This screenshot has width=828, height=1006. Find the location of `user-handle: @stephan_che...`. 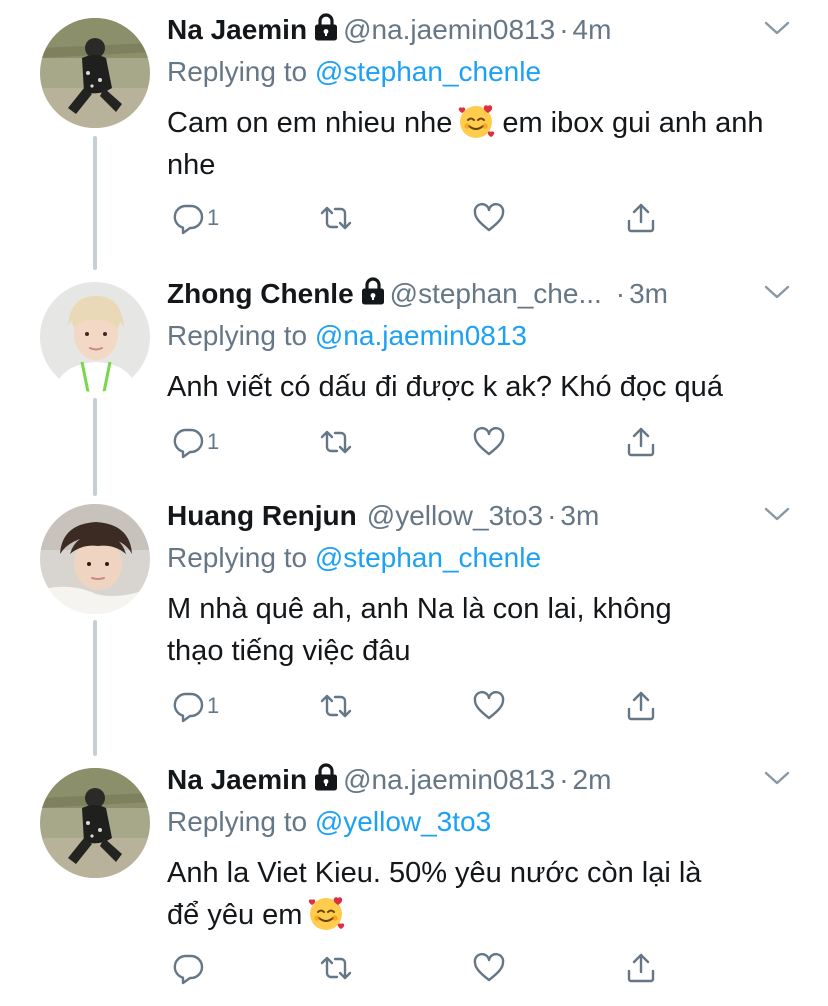

user-handle: @stephan_che... is located at coordinates (496, 293).